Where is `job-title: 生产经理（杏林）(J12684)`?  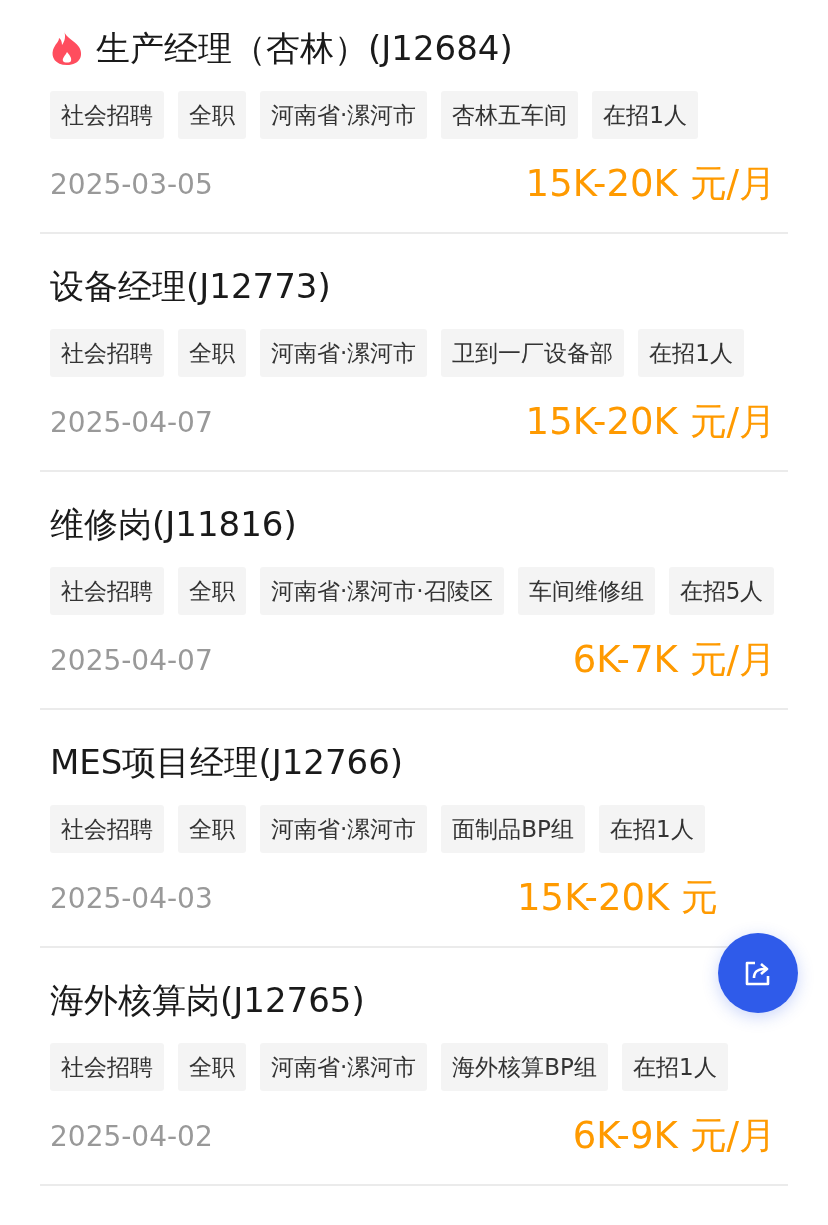 job-title: 生产经理（杏林）(J12684) is located at coordinates (304, 48).